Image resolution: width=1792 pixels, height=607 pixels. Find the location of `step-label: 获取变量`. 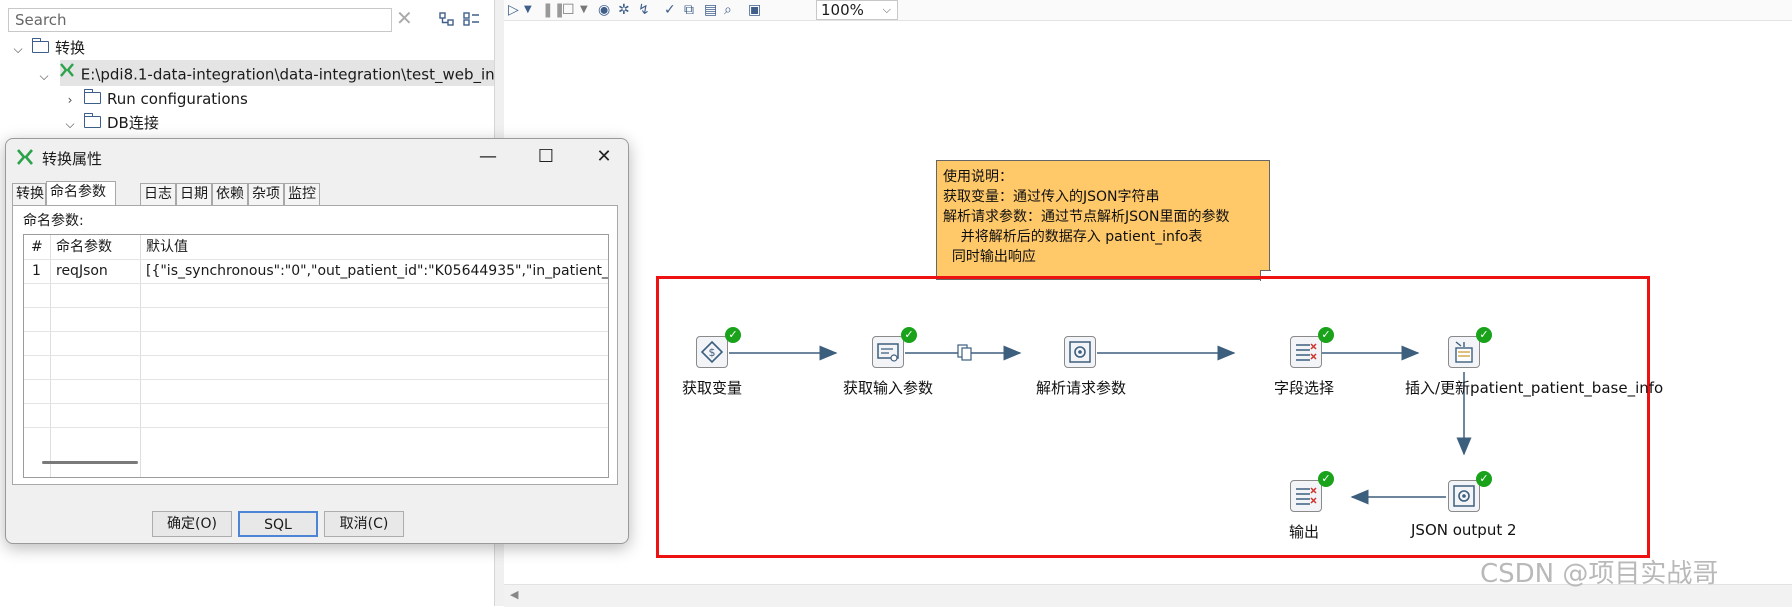

step-label: 获取变量 is located at coordinates (712, 388).